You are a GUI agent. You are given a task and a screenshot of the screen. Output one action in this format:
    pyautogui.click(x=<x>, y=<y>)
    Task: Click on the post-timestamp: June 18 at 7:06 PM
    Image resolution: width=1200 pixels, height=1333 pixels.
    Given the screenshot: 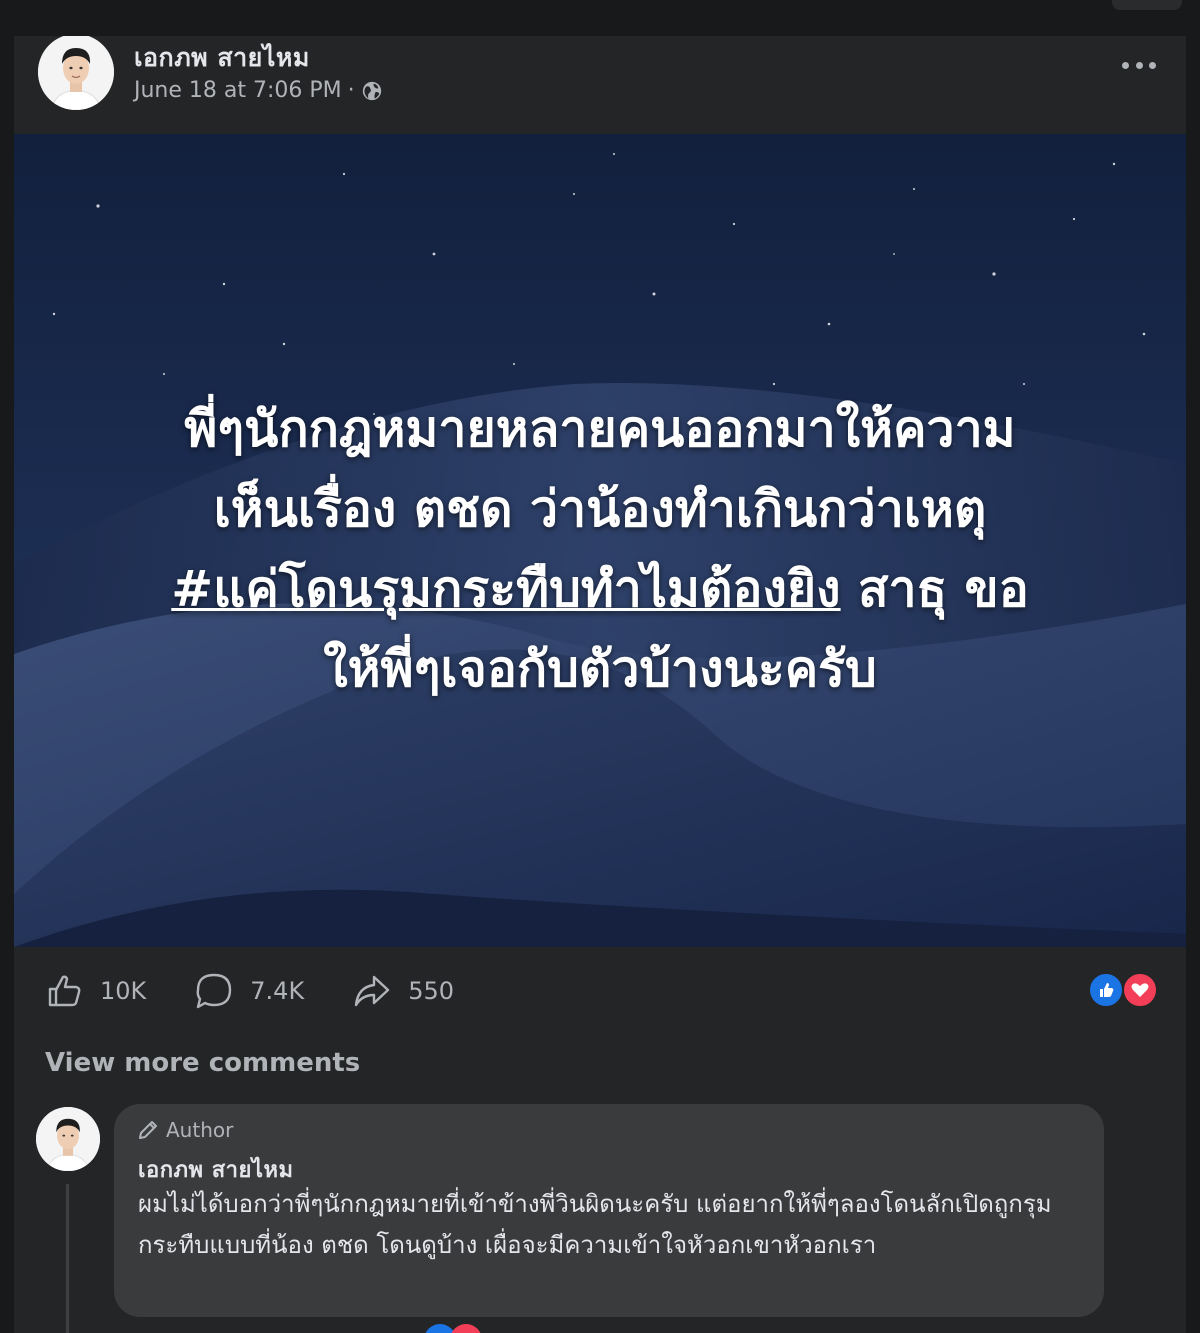 What is the action you would take?
    pyautogui.click(x=238, y=90)
    